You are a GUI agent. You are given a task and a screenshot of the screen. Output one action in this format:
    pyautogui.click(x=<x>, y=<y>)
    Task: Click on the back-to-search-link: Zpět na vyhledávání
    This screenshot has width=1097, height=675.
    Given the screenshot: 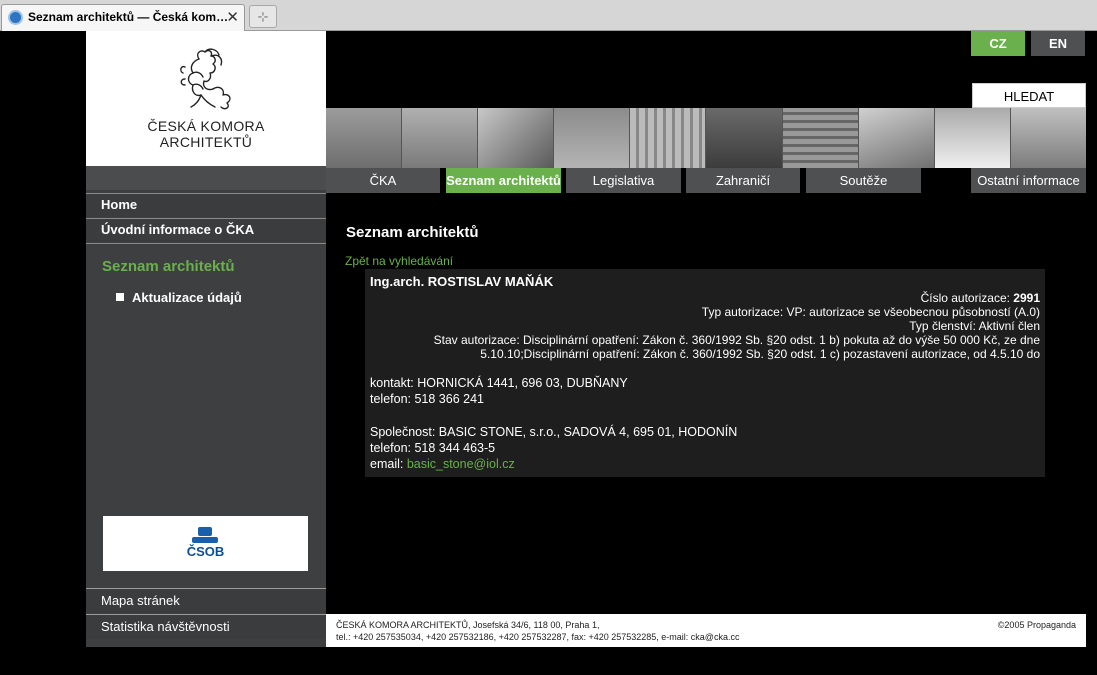 What is the action you would take?
    pyautogui.click(x=399, y=261)
    